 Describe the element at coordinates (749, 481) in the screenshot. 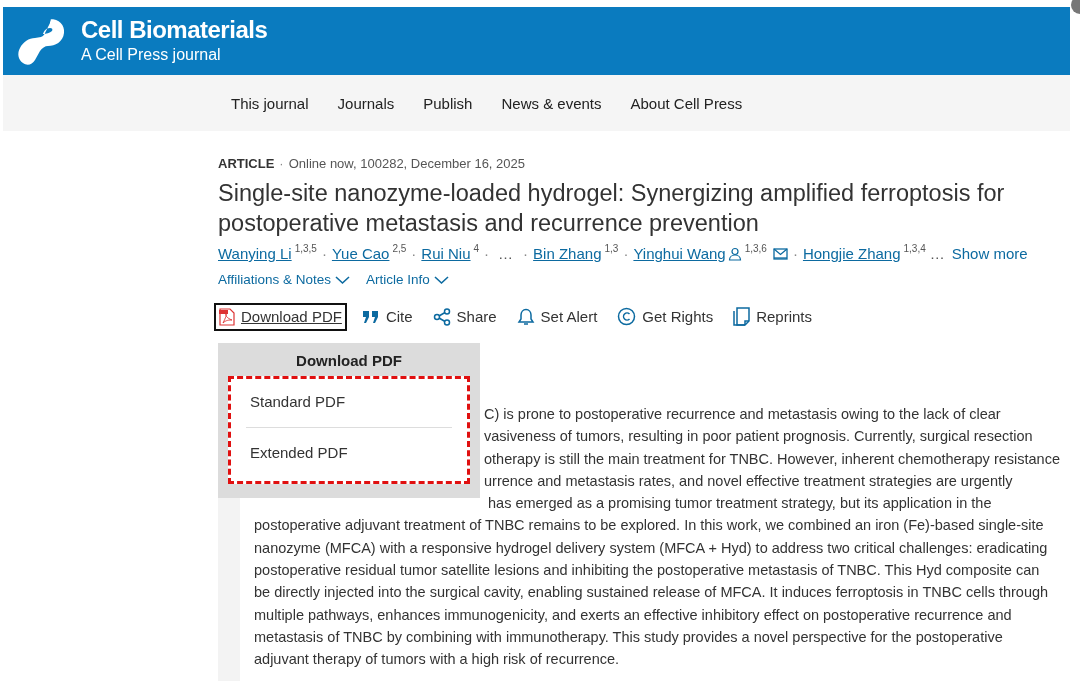

I see `abstract-text: urrence and metastasis rates, and novel effective treatment strategies are urgently` at that location.